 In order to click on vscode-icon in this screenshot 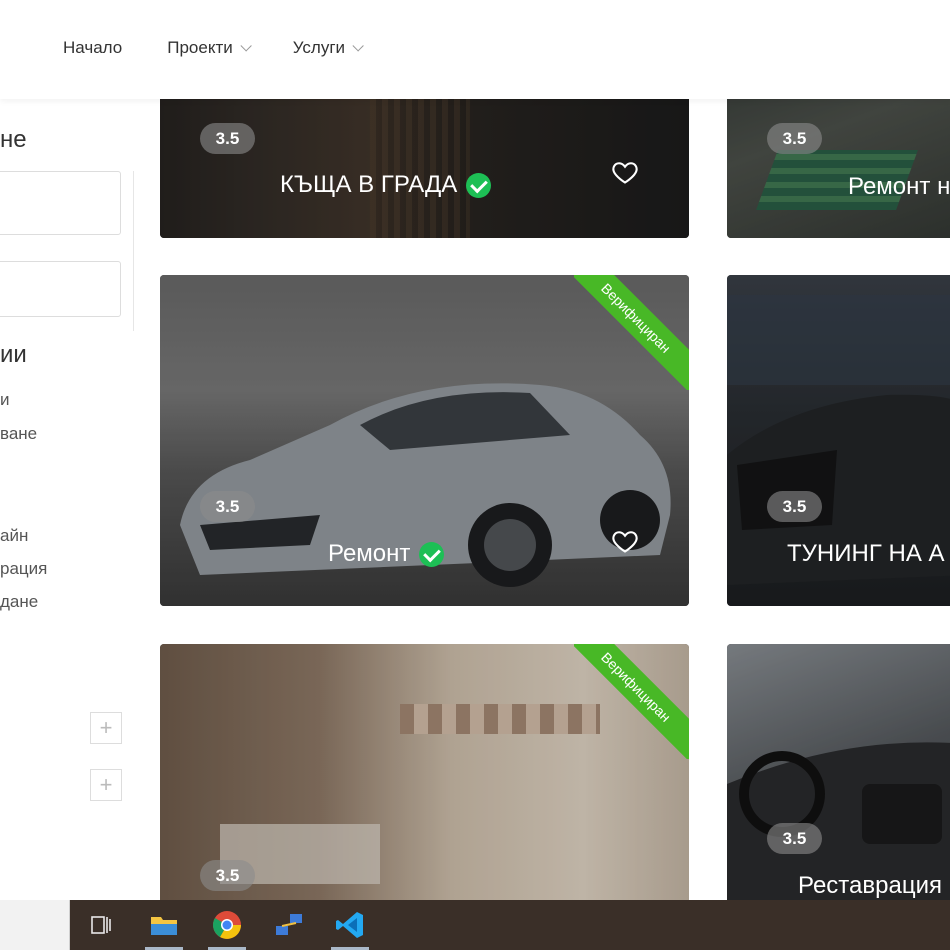, I will do `click(350, 925)`.